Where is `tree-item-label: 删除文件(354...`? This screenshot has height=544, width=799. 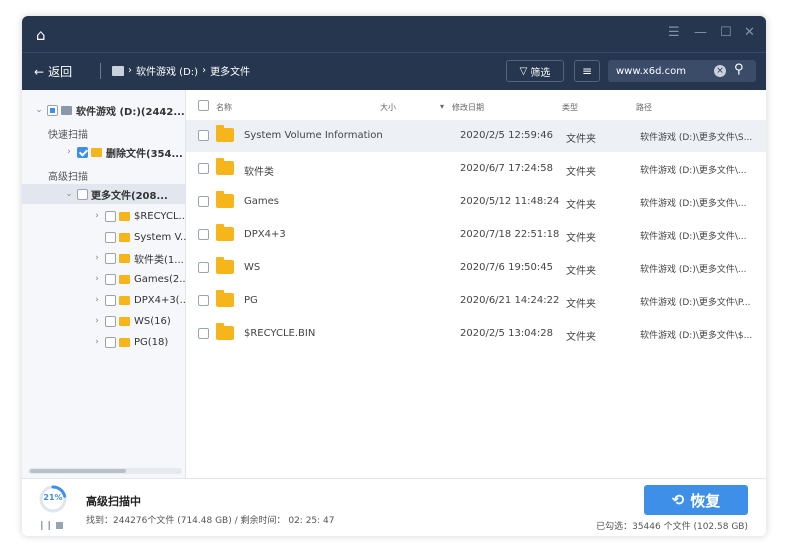 tree-item-label: 删除文件(354... is located at coordinates (144, 154).